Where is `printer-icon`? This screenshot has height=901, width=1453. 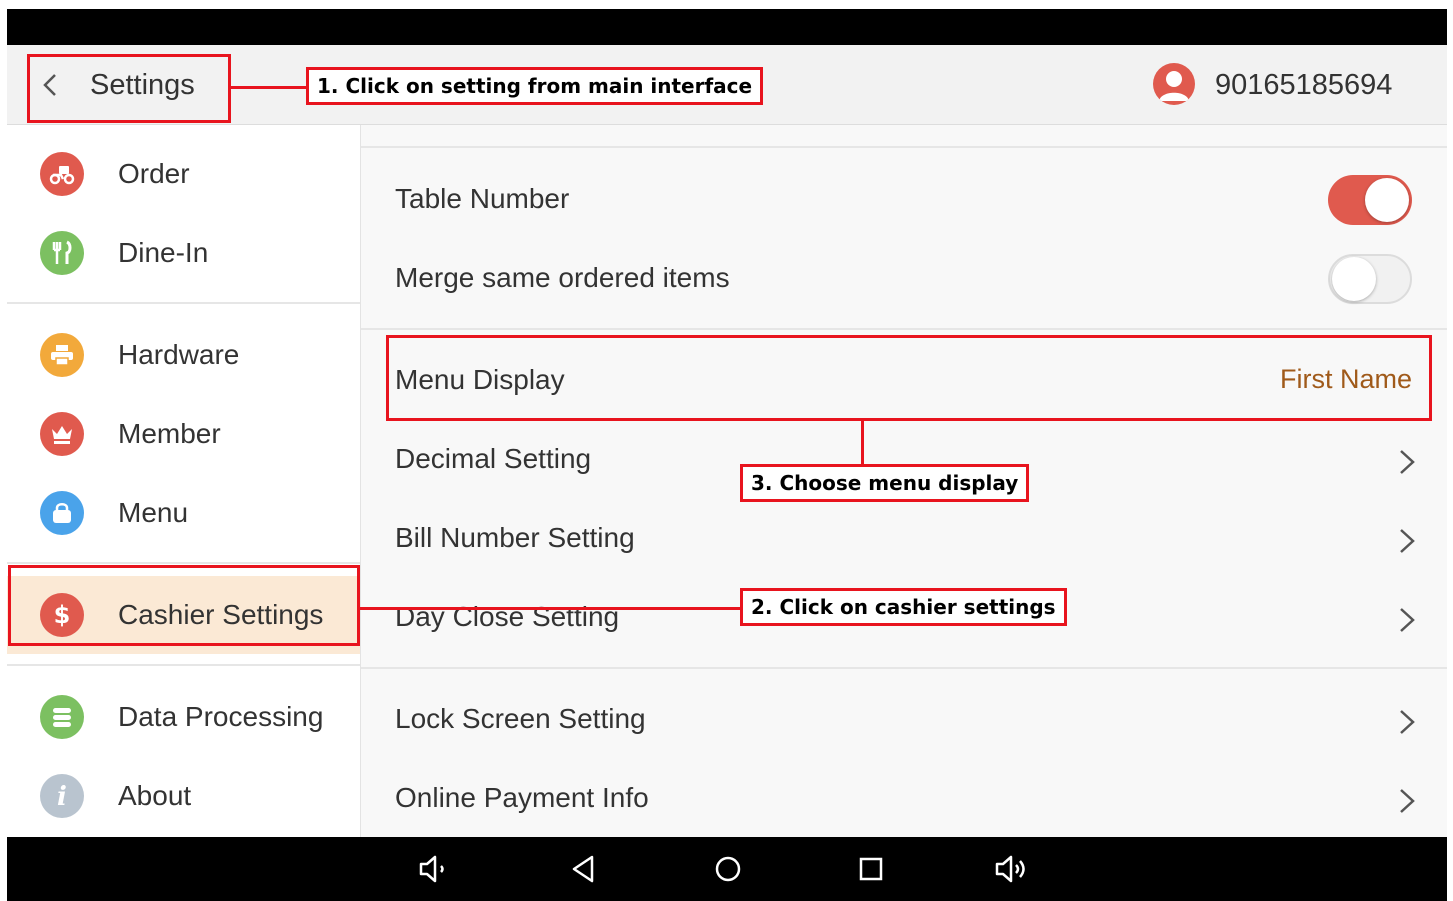 printer-icon is located at coordinates (62, 355).